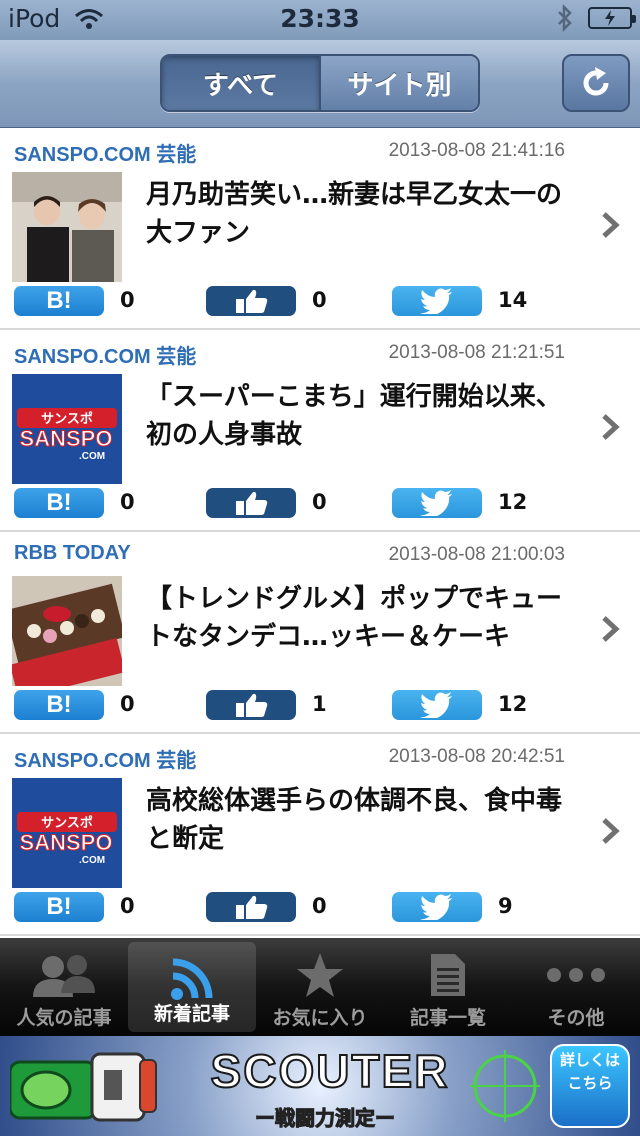 The height and width of the screenshot is (1136, 640). I want to click on ad-detail-line2: こちら, so click(590, 1083).